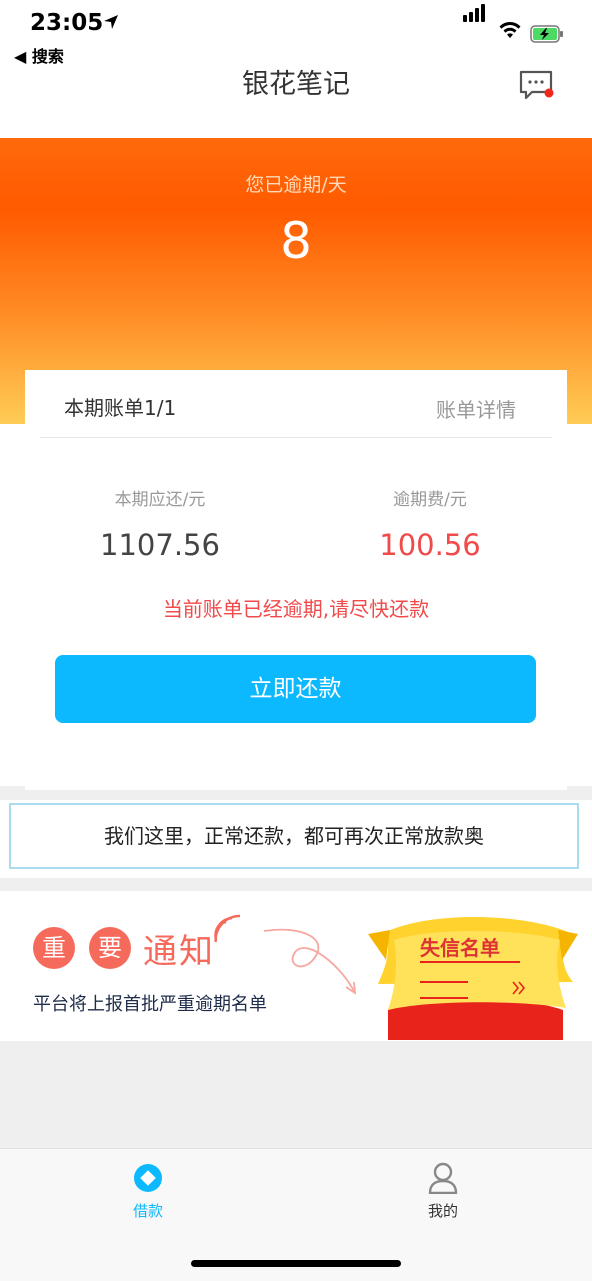 The image size is (592, 1281). Describe the element at coordinates (67, 23) in the screenshot. I see `status-time: 23:05` at that location.